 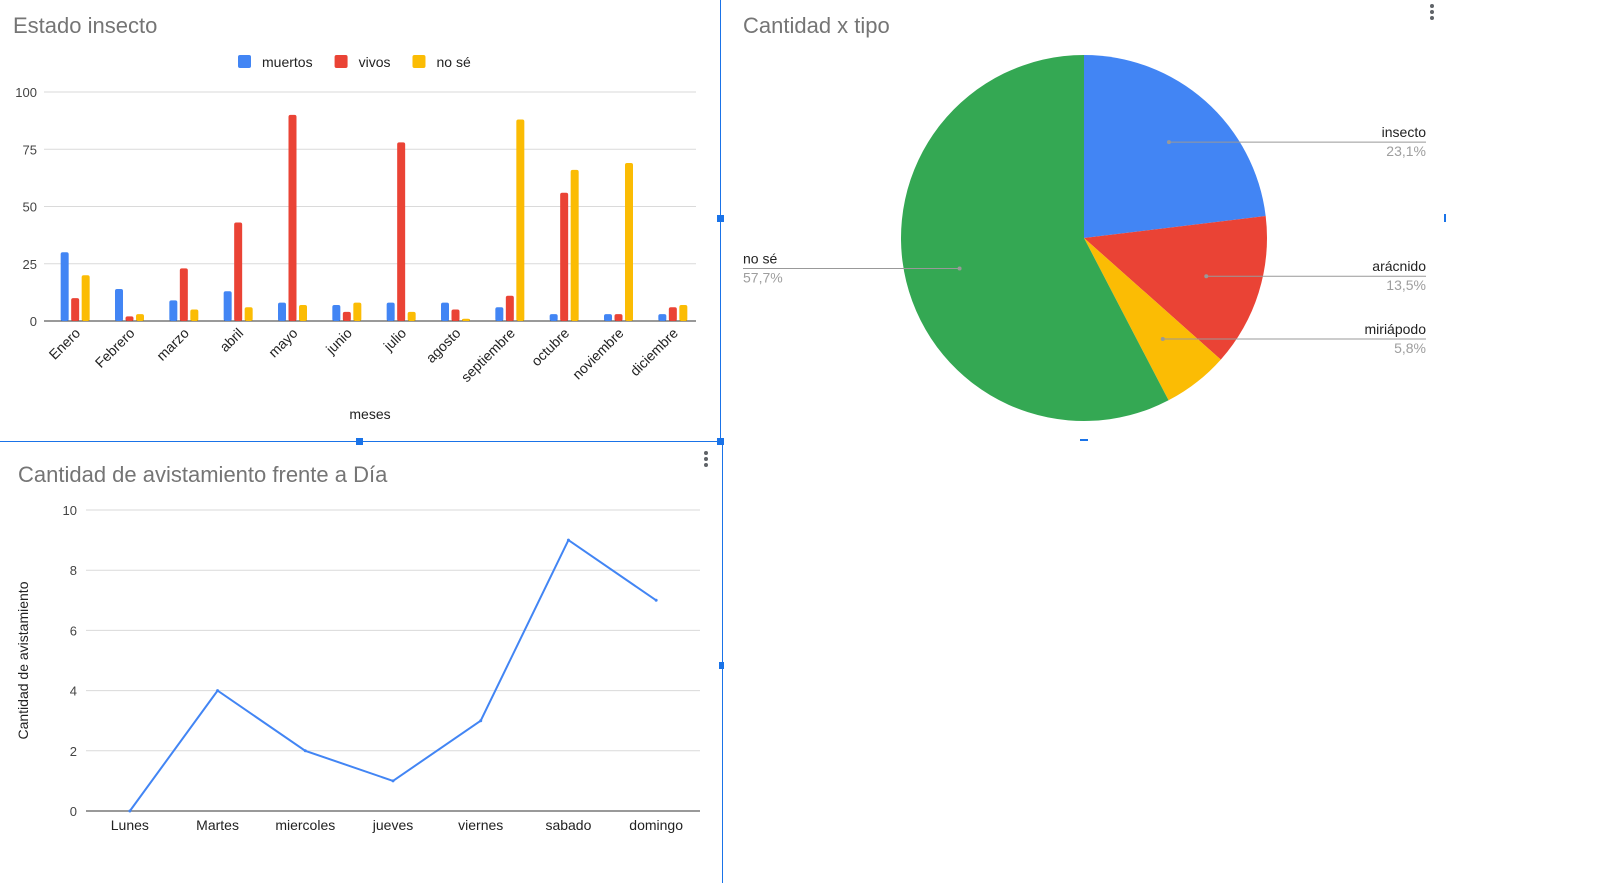 I want to click on x-tick-label: marzo, so click(x=172, y=344).